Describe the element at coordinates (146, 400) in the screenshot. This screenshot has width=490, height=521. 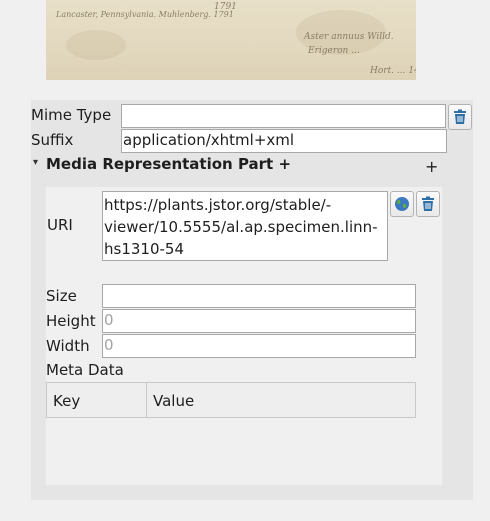
I see `column-divider` at that location.